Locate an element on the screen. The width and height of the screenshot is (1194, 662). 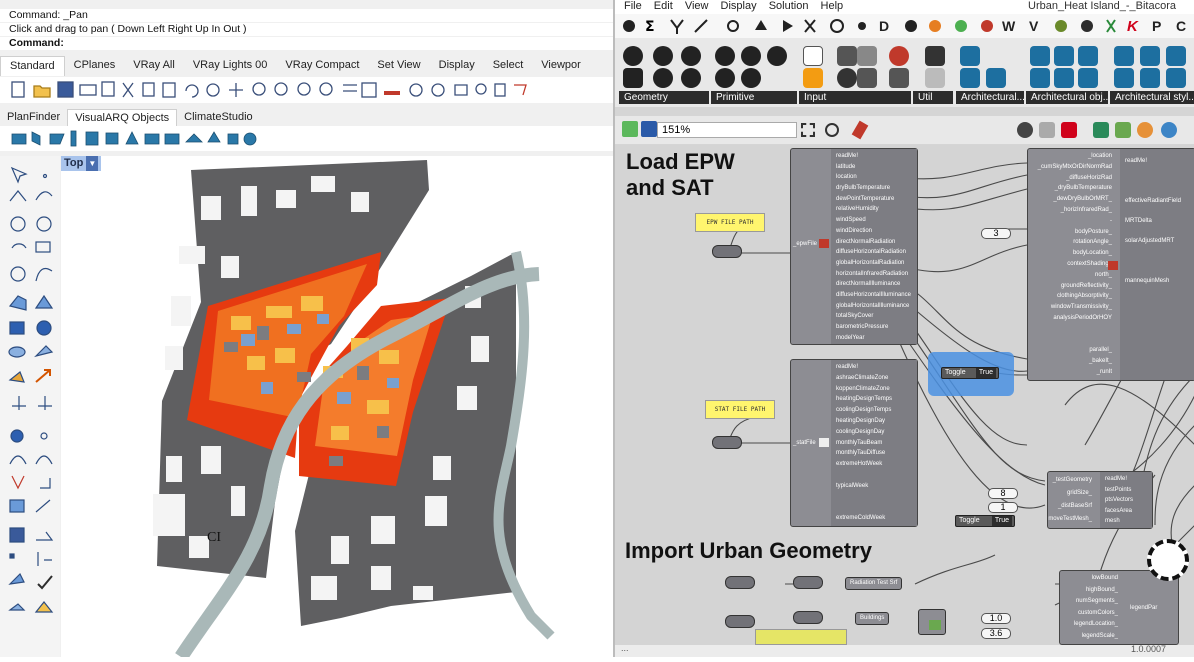
tab-vray-lights: VRay Lights 00 is located at coordinates (230, 66).